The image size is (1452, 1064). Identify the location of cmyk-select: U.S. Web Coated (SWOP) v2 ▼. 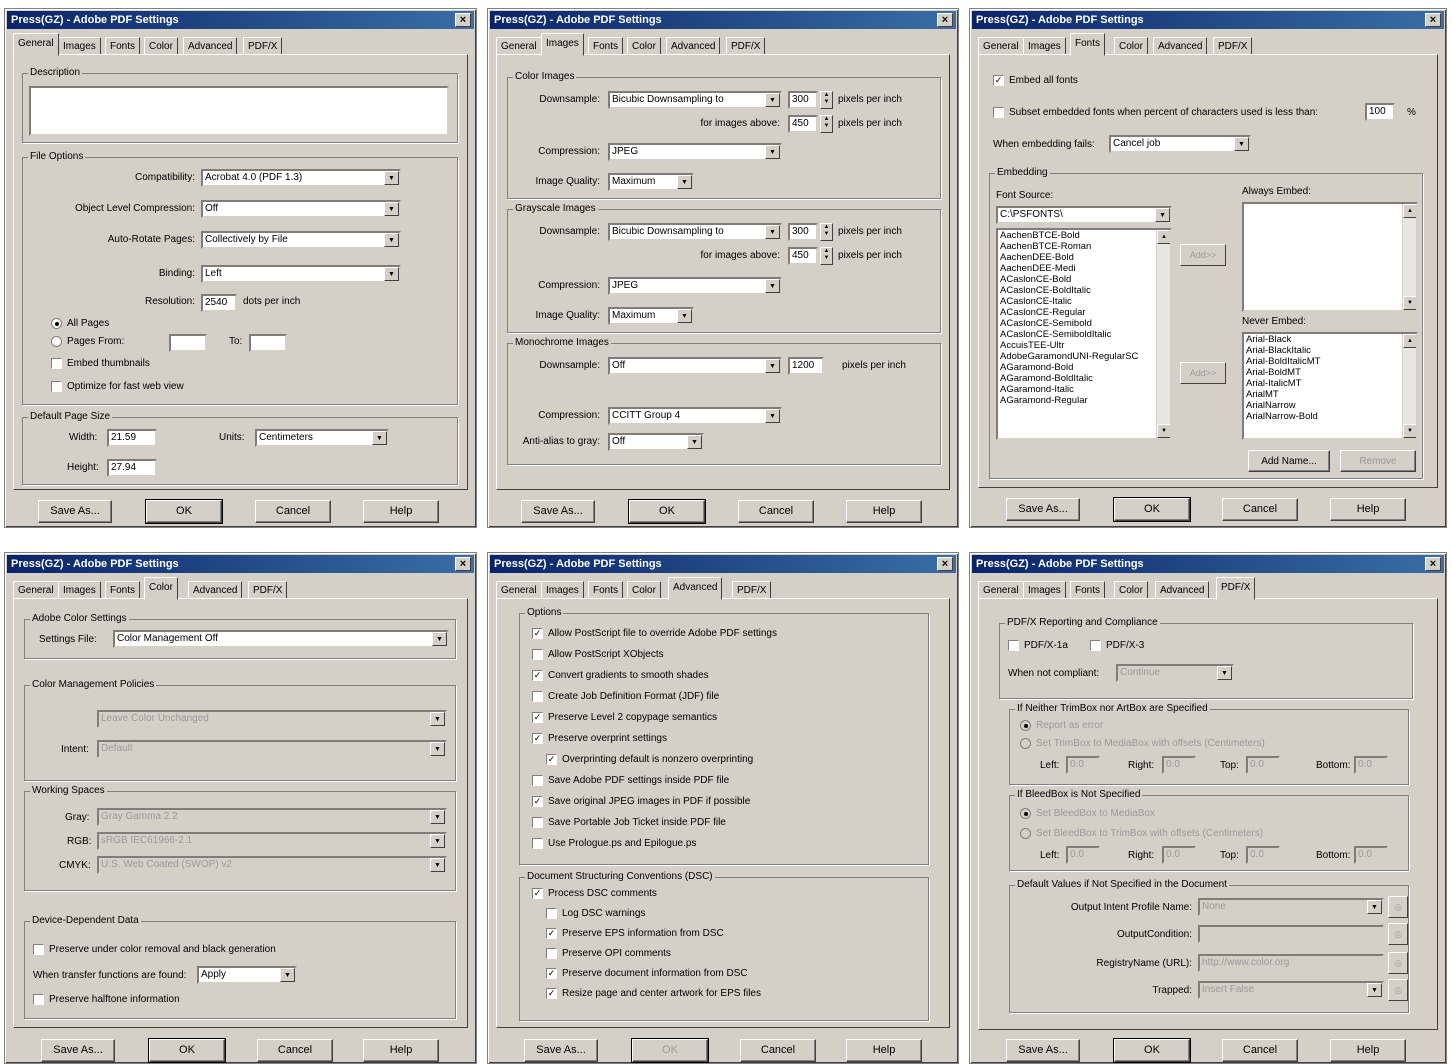
(272, 865).